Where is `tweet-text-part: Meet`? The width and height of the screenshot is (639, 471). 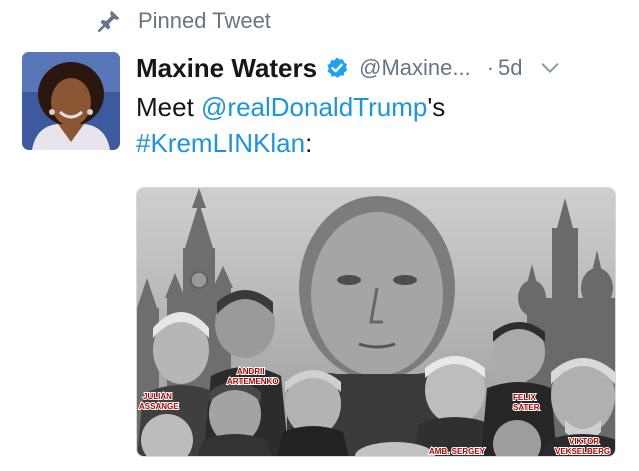 tweet-text-part: Meet is located at coordinates (169, 107).